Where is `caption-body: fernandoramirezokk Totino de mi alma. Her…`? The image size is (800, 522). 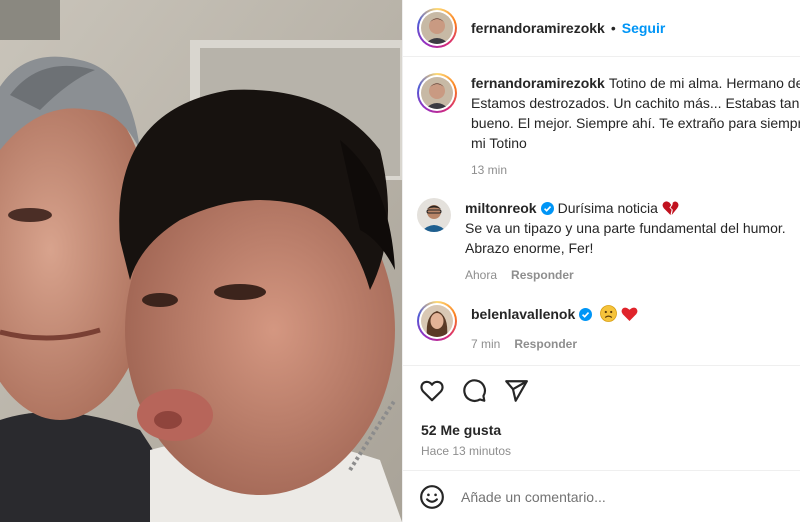
caption-body: fernandoramirezokk Totino de mi alma. Her… is located at coordinates (635, 125).